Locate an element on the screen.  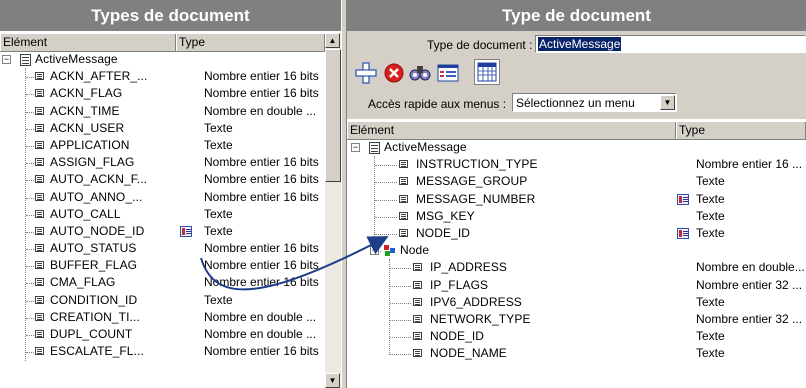
drag-arrow is located at coordinates (294, 263).